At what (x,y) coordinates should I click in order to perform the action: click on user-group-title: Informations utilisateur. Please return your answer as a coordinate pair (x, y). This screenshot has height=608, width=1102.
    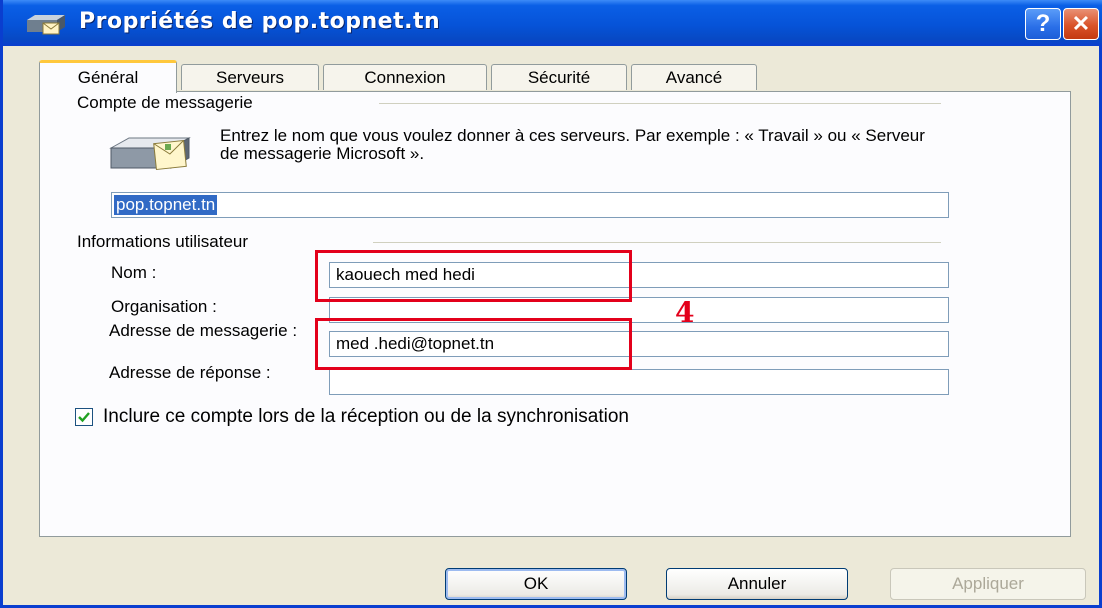
    Looking at the image, I should click on (167, 242).